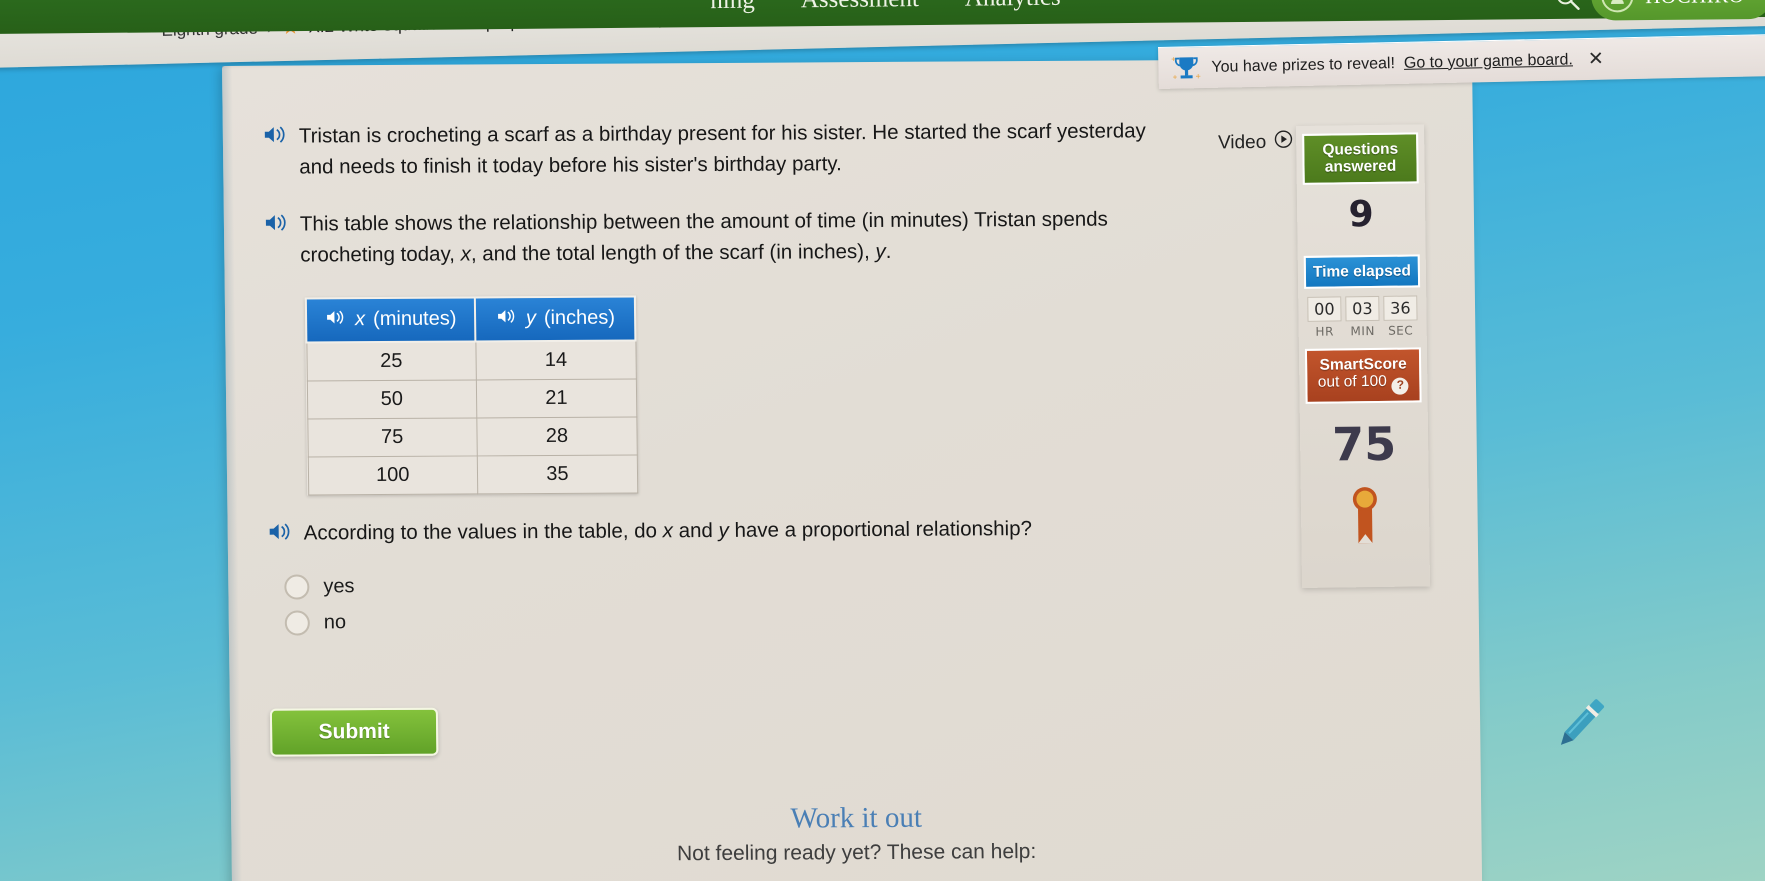 This screenshot has height=881, width=1765. What do you see at coordinates (880, 529) in the screenshot?
I see `prompt-post: have a proportional relationship?` at bounding box center [880, 529].